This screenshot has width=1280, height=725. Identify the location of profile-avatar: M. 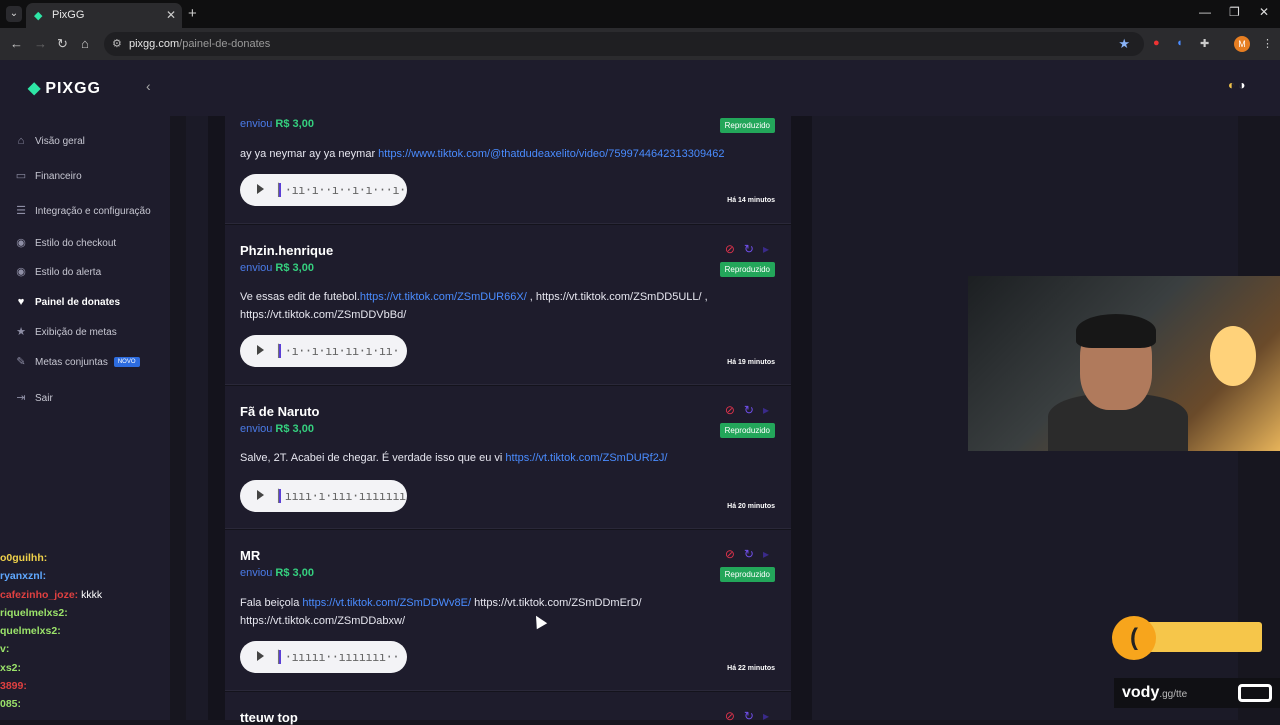
(1242, 44).